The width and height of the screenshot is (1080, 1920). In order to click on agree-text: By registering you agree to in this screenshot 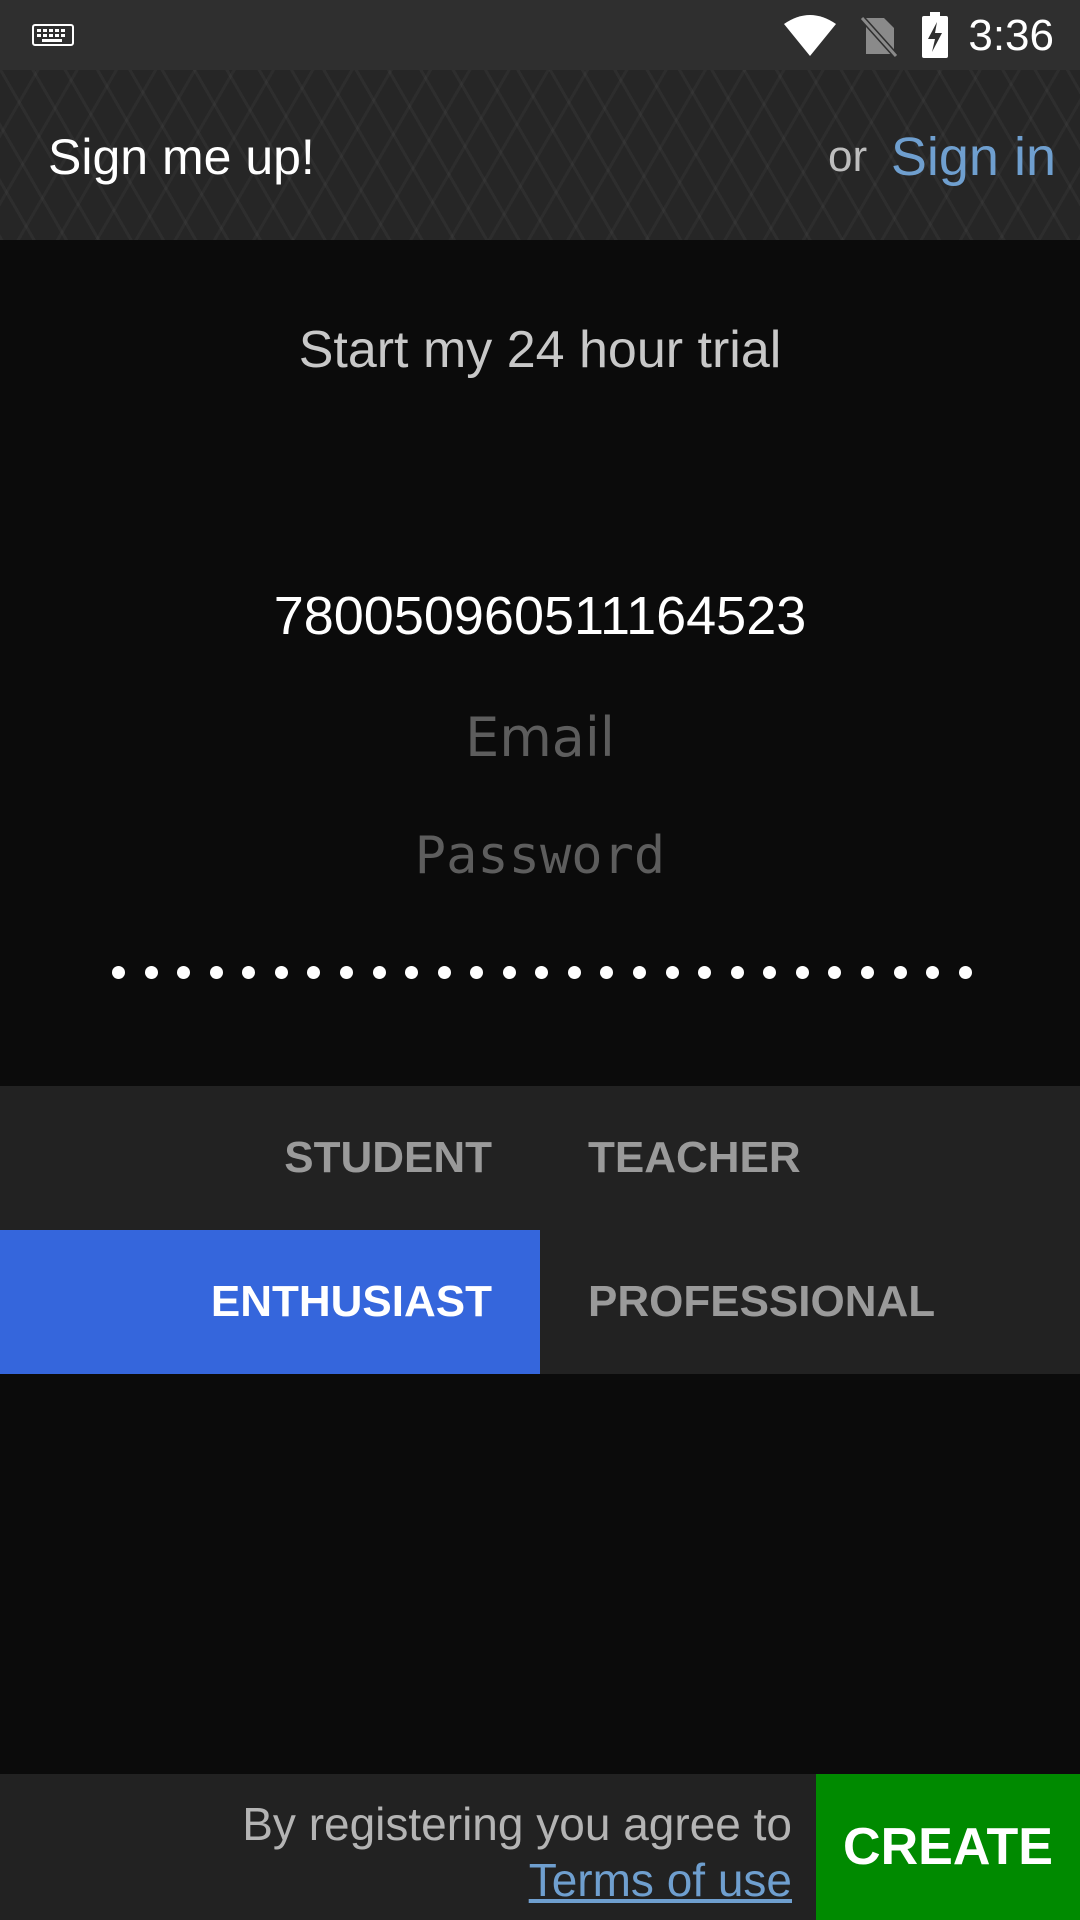, I will do `click(517, 1824)`.